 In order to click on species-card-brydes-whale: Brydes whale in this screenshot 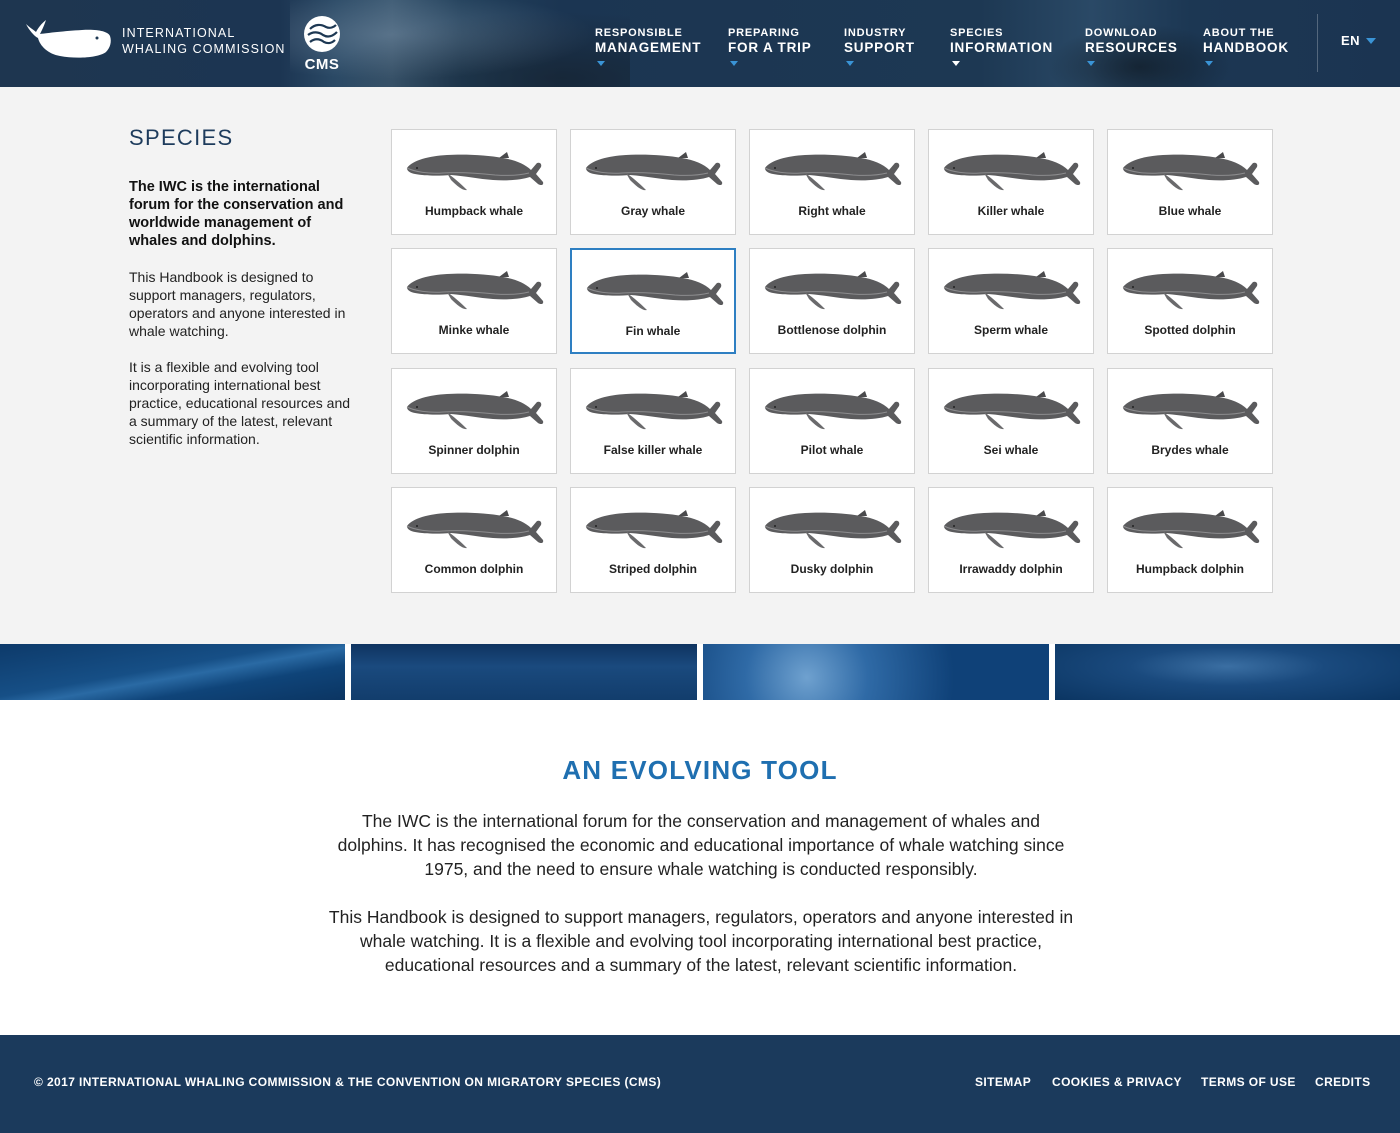, I will do `click(1190, 420)`.